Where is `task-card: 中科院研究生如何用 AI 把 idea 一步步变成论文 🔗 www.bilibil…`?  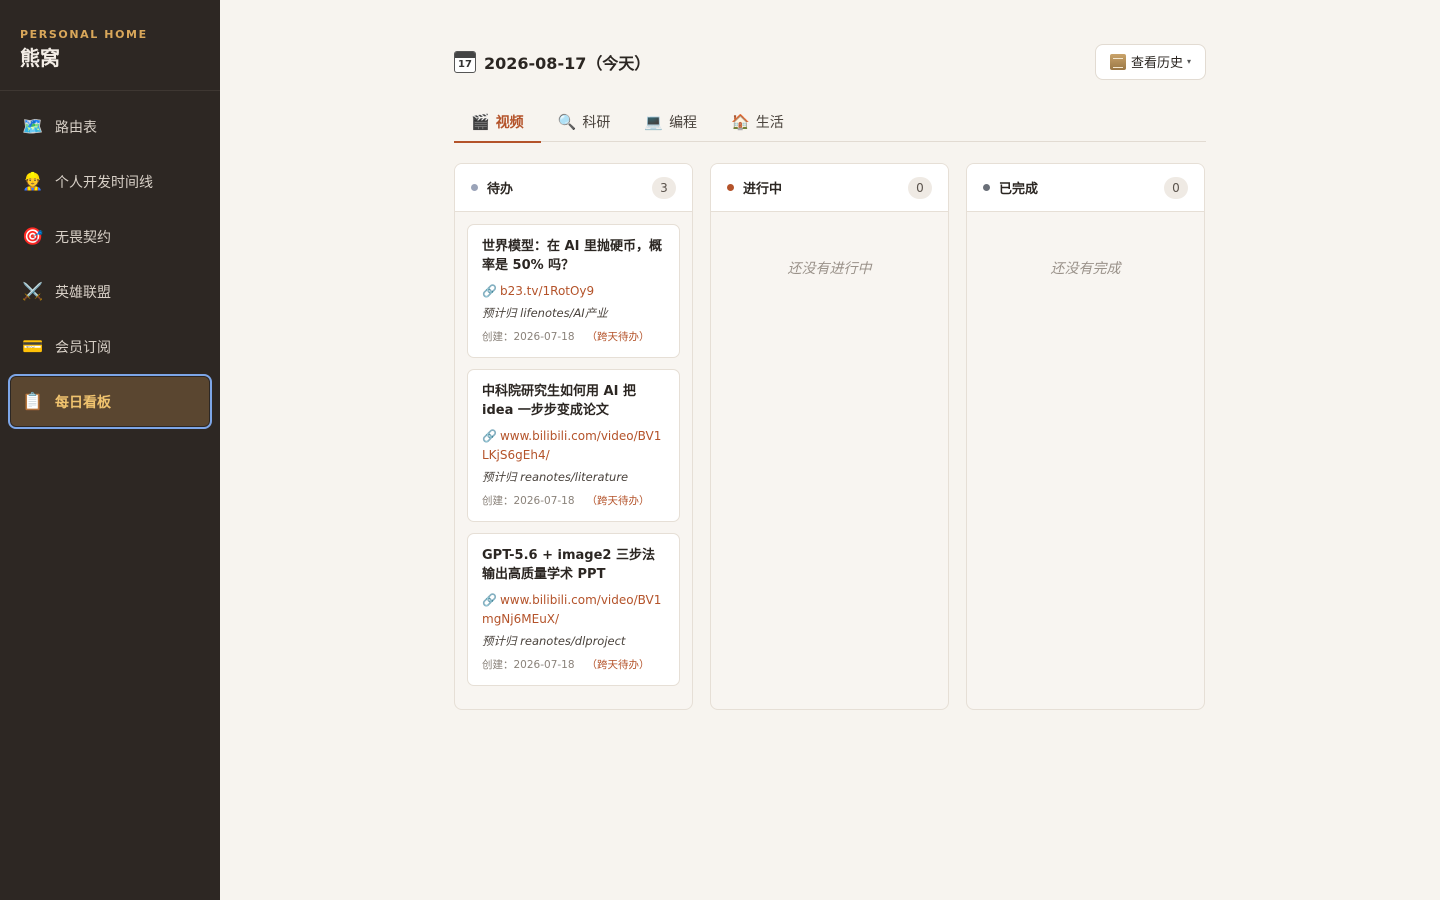 task-card: 中科院研究生如何用 AI 把 idea 一步步变成论文 🔗 www.bilibil… is located at coordinates (573, 445).